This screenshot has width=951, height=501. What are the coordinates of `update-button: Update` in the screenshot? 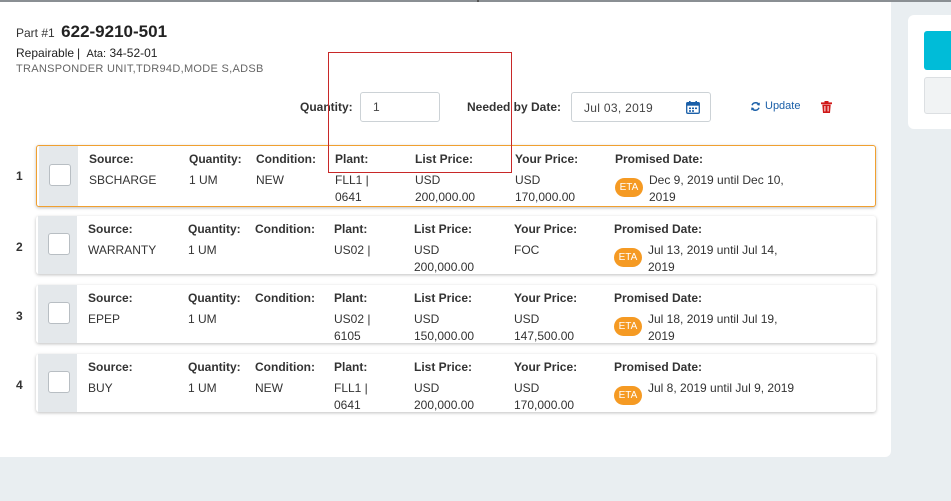 It's located at (775, 106).